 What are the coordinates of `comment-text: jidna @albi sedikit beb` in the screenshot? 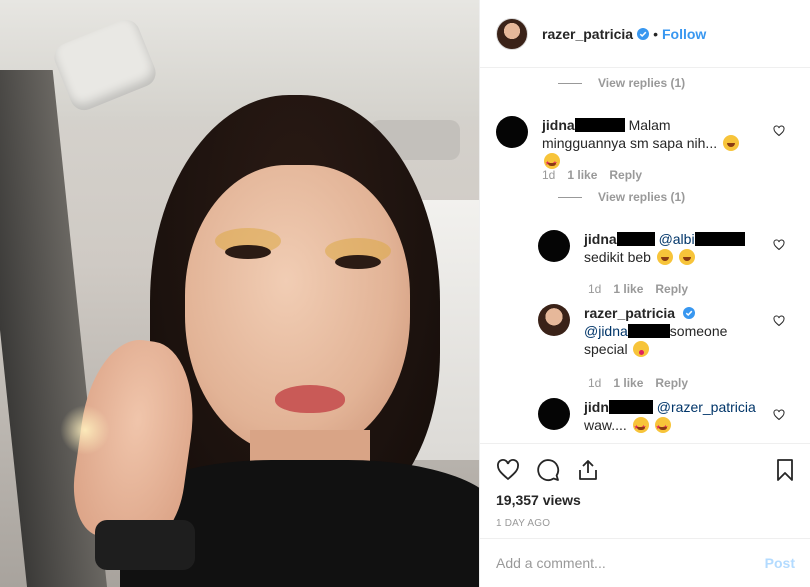 It's located at (679, 248).